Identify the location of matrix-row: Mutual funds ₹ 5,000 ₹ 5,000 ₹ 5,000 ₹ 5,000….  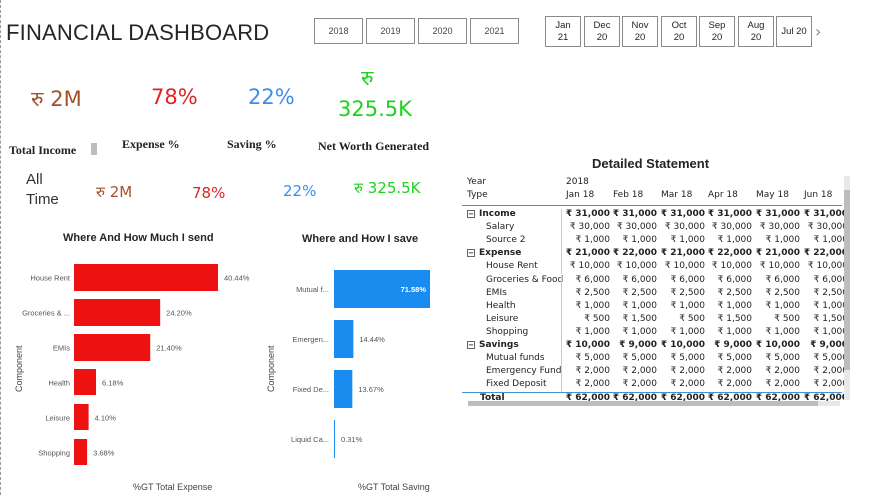
(655, 360).